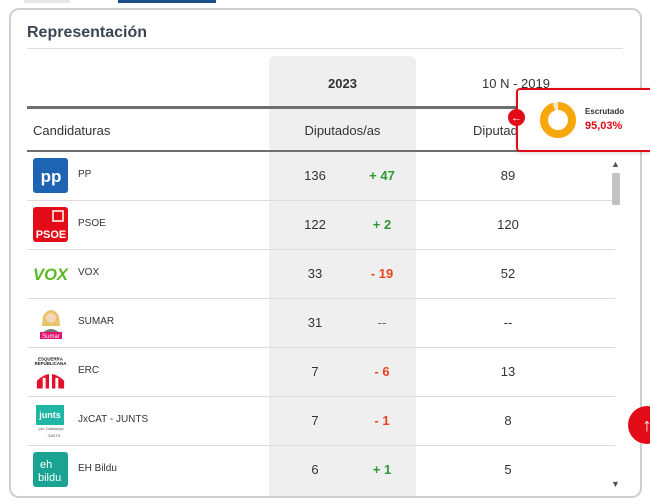 Image resolution: width=650 pixels, height=503 pixels. Describe the element at coordinates (51, 428) in the screenshot. I see `svg-text: per Catalunya` at that location.